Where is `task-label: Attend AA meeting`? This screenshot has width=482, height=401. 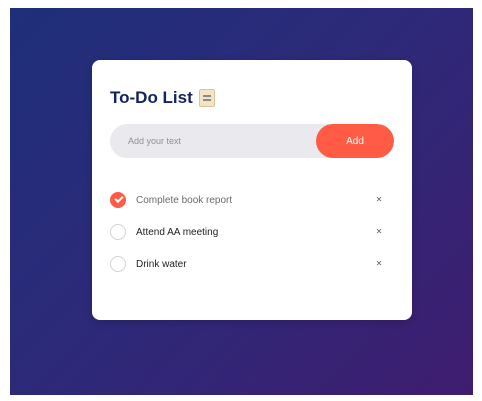
task-label: Attend AA meeting is located at coordinates (177, 232).